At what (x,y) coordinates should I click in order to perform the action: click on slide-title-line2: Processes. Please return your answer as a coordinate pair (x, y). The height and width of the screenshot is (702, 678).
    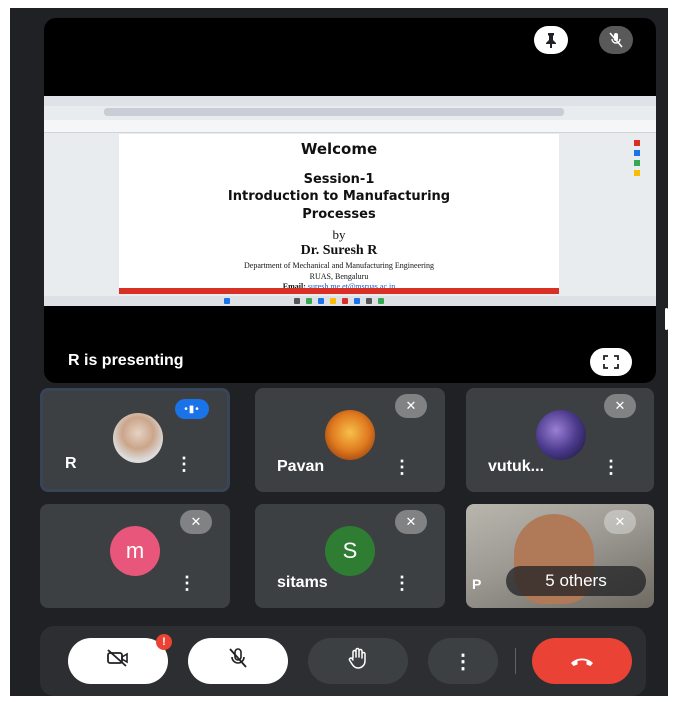
    Looking at the image, I should click on (339, 214).